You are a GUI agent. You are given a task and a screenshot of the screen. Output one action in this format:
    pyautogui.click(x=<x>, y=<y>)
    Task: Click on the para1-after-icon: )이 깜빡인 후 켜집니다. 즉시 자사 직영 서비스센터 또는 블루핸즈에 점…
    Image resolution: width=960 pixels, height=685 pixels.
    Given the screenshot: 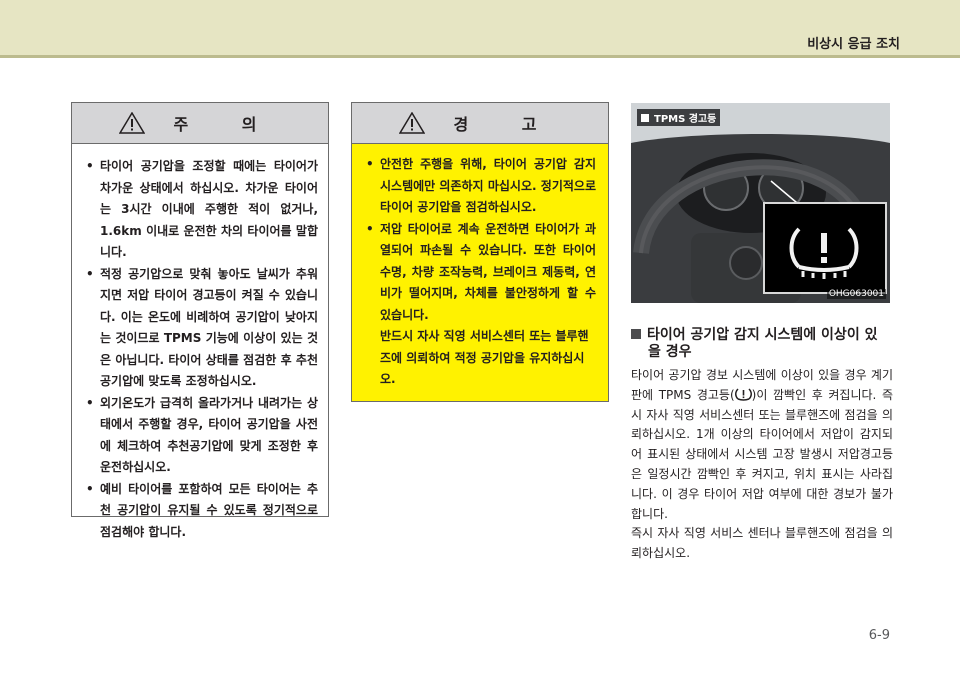 What is the action you would take?
    pyautogui.click(x=762, y=454)
    